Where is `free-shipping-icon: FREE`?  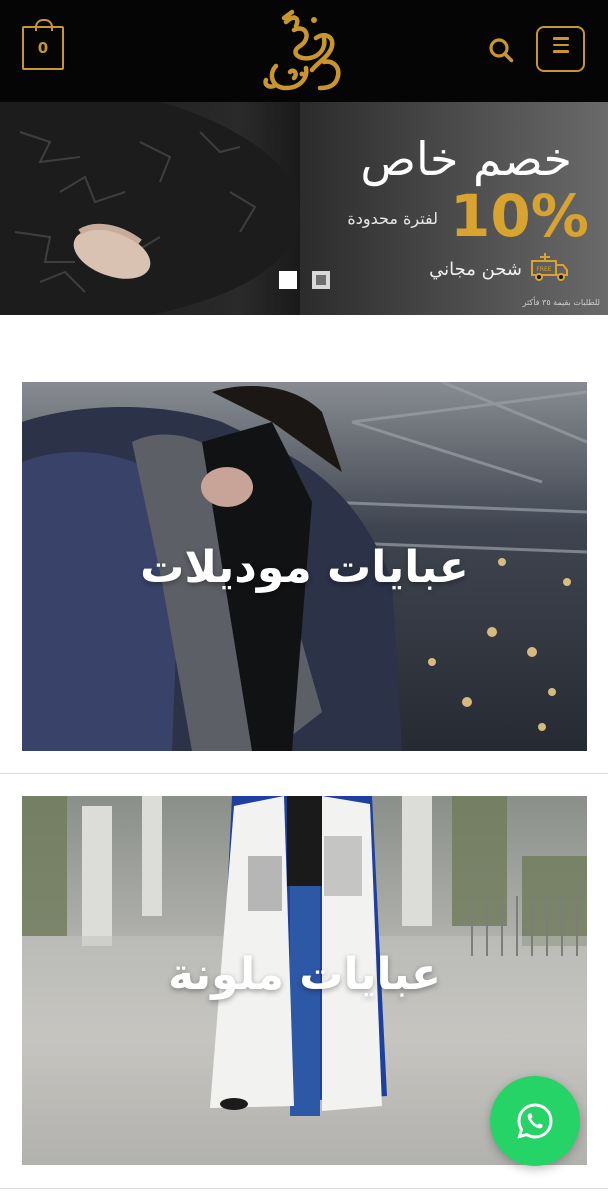
free-shipping-icon: FREE is located at coordinates (549, 267).